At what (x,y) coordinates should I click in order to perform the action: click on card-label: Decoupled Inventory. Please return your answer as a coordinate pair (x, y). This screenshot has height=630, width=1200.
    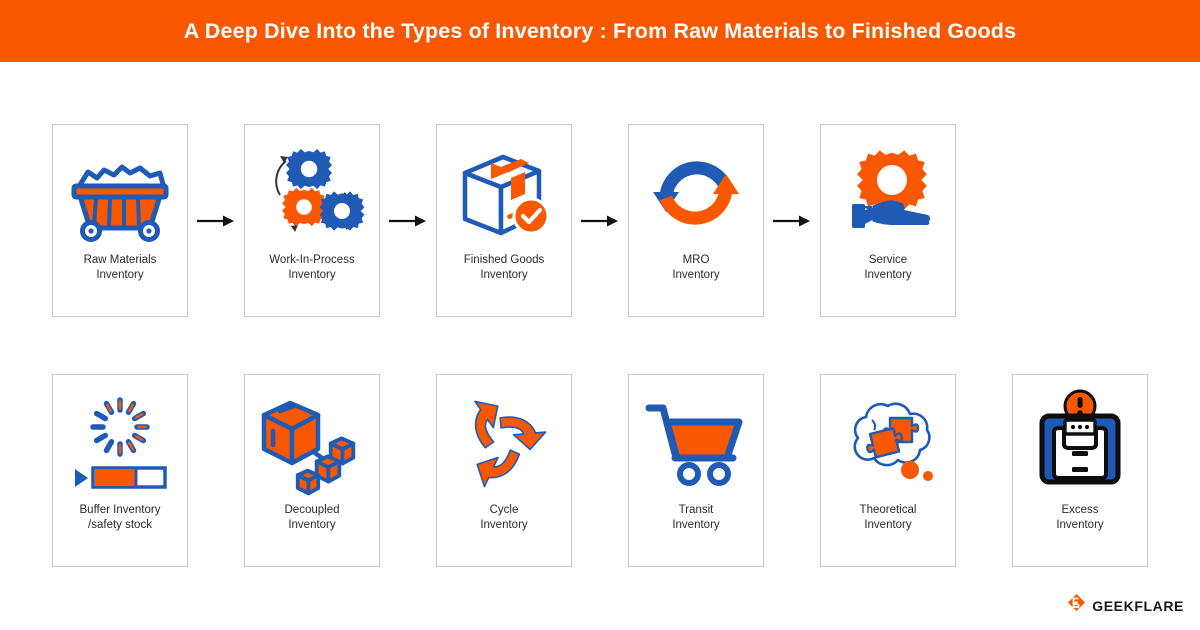
    Looking at the image, I should click on (312, 518).